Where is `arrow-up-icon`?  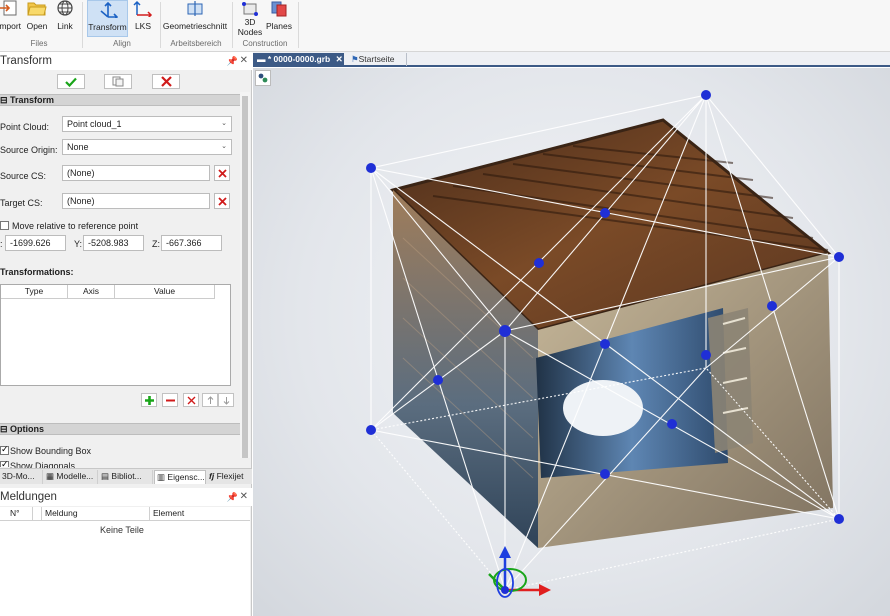 arrow-up-icon is located at coordinates (210, 399).